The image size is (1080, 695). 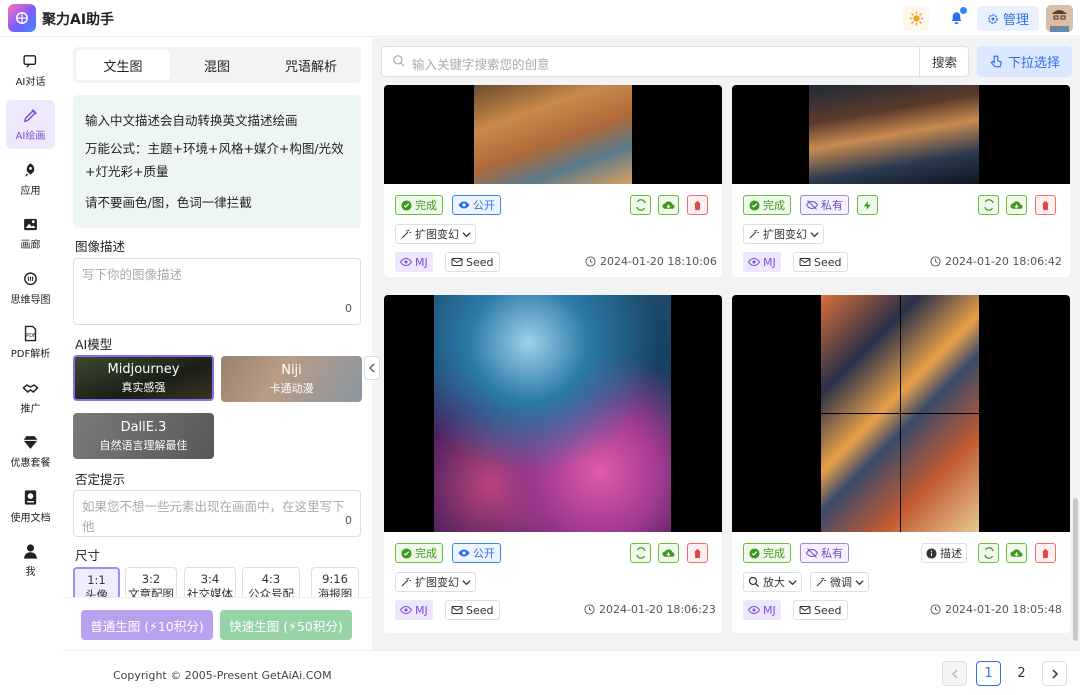 I want to click on created-time: 2024-01-20 18:05:48, so click(x=996, y=609).